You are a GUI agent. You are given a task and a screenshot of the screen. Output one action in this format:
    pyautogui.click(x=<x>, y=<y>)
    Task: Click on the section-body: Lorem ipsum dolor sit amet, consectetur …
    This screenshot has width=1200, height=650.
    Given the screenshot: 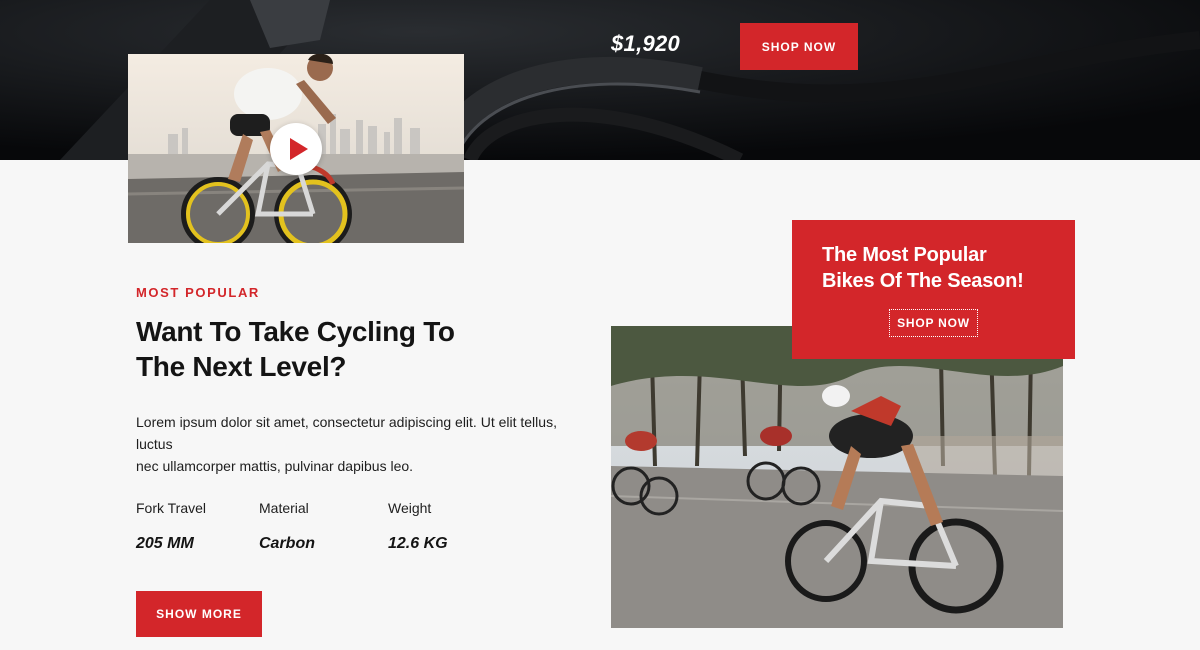 What is the action you would take?
    pyautogui.click(x=361, y=444)
    